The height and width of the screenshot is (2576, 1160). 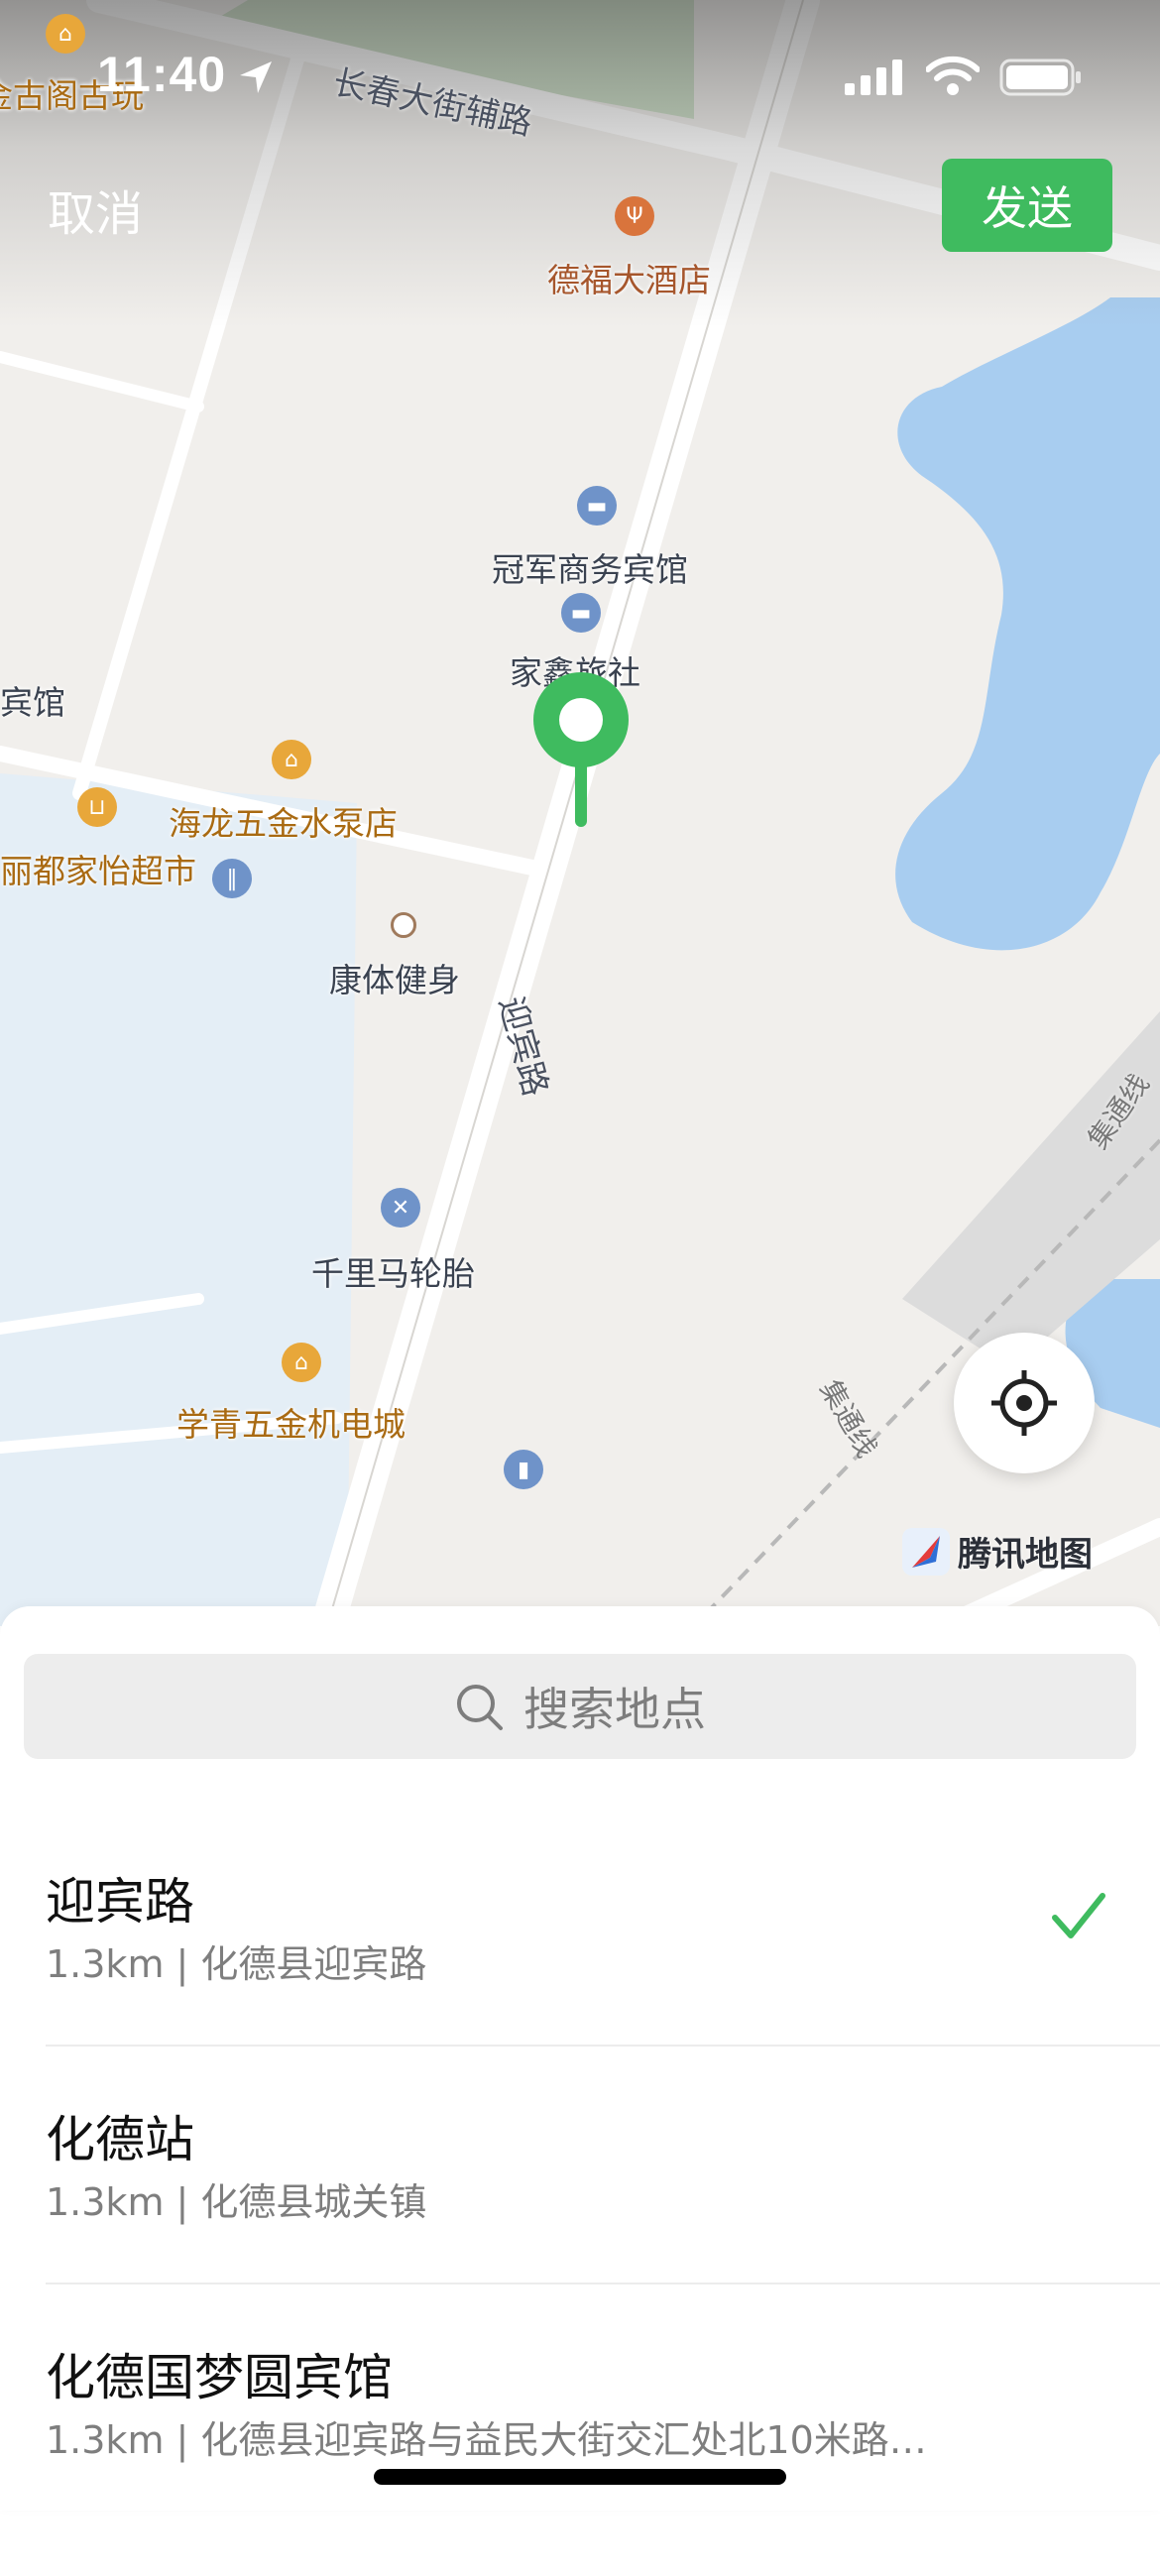 What do you see at coordinates (256, 77) in the screenshot?
I see `location-arrow-icon` at bounding box center [256, 77].